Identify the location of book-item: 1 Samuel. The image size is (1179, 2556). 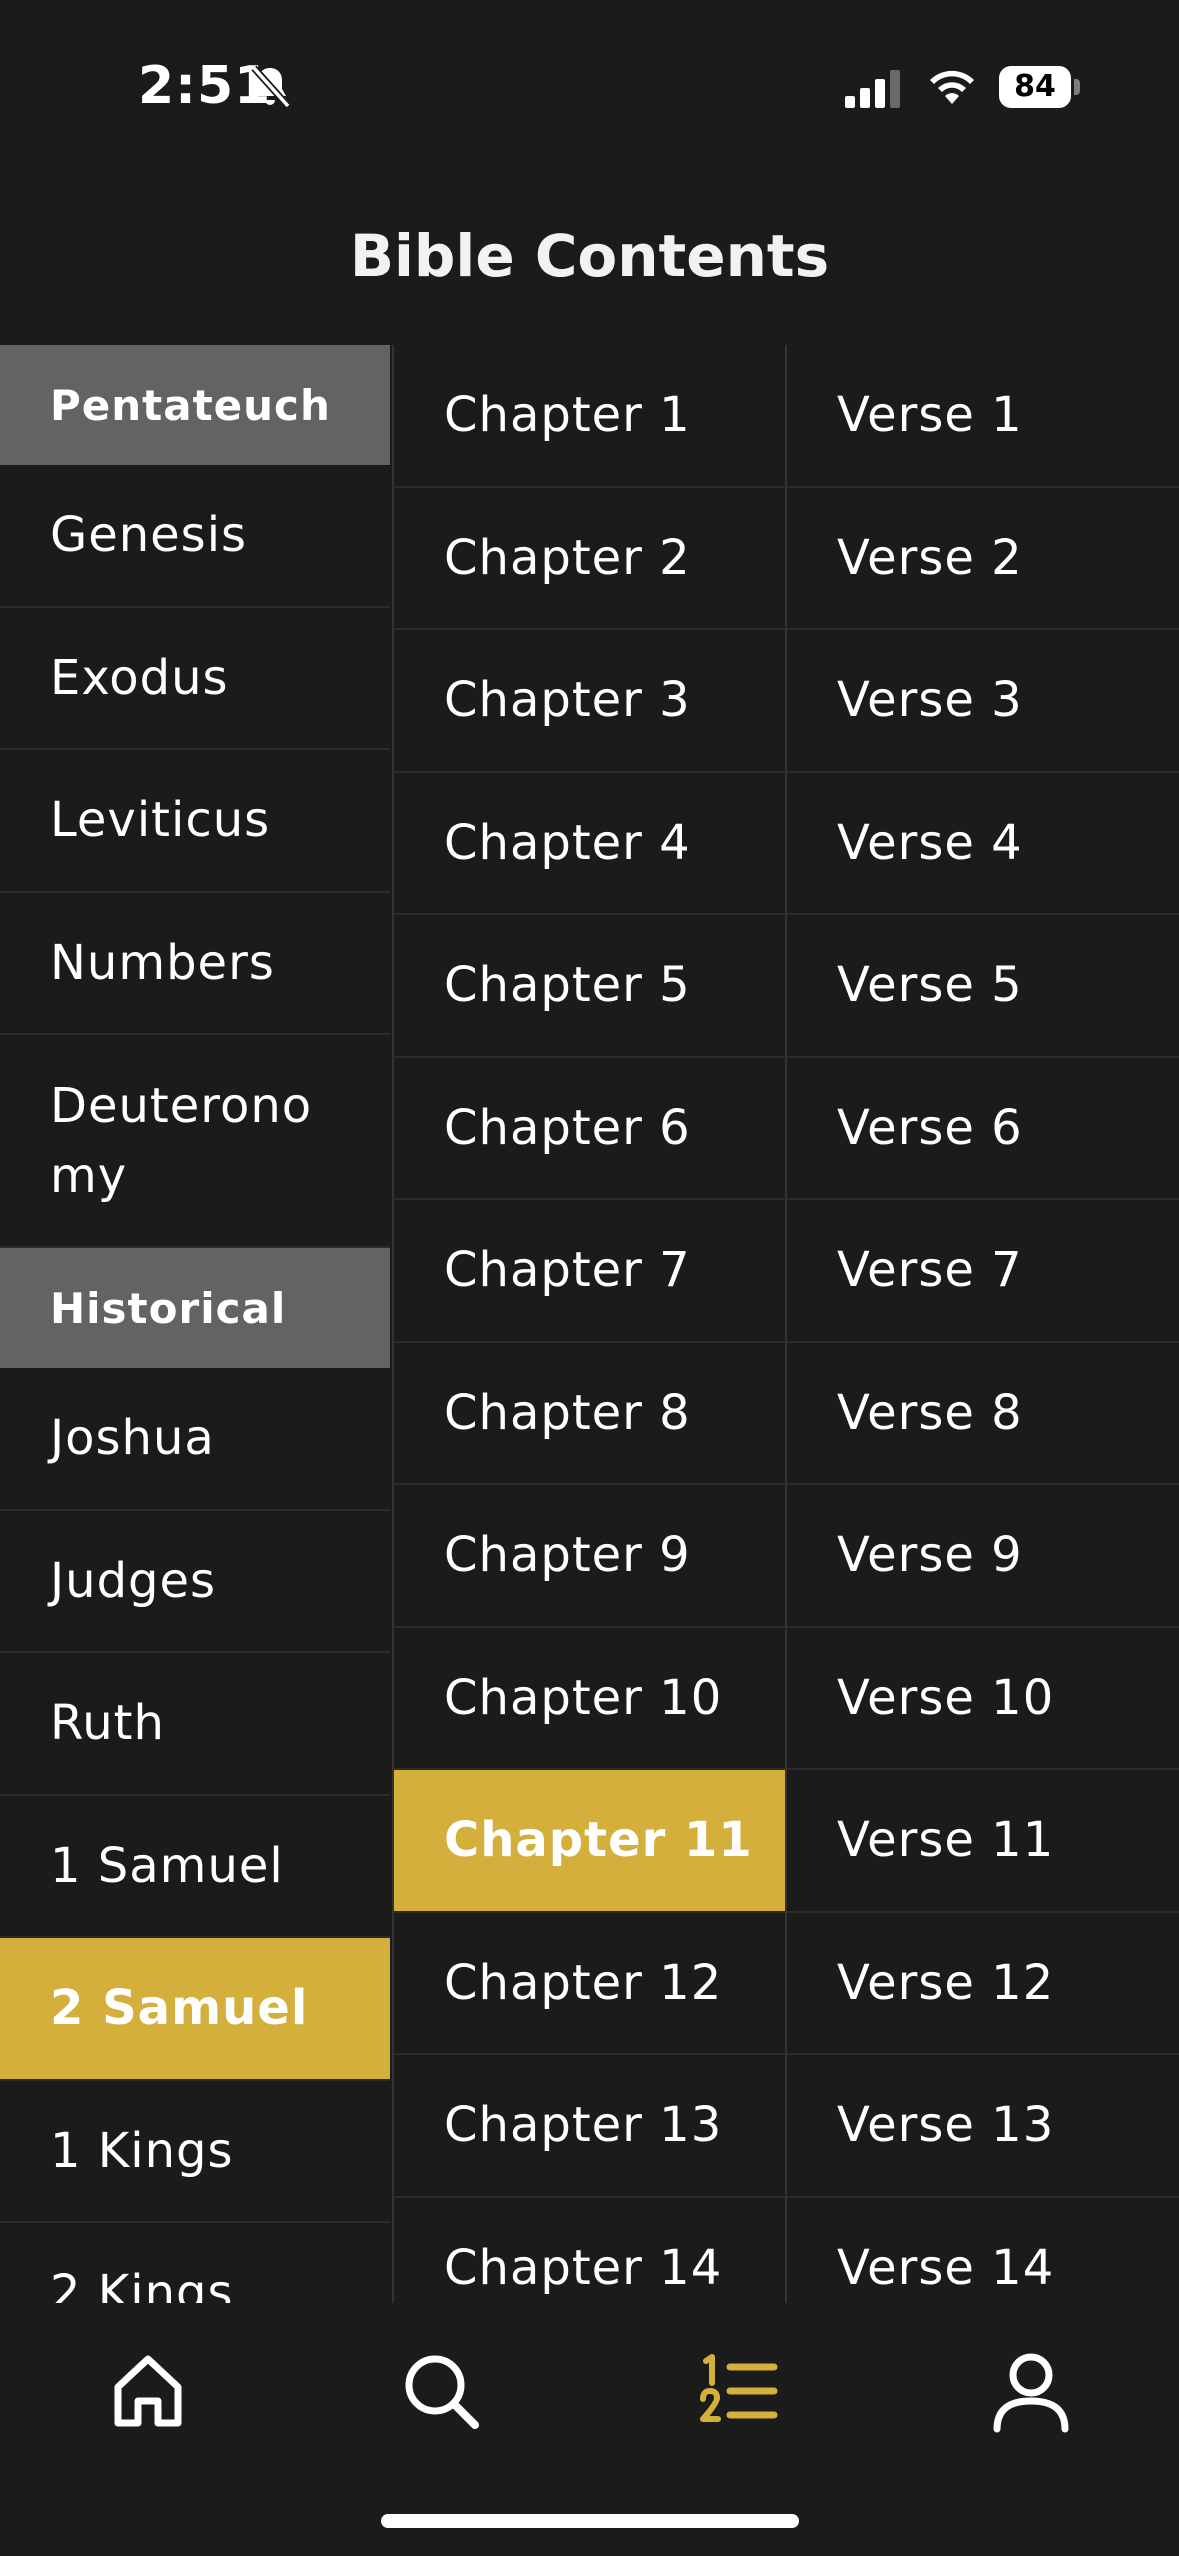
(195, 1867).